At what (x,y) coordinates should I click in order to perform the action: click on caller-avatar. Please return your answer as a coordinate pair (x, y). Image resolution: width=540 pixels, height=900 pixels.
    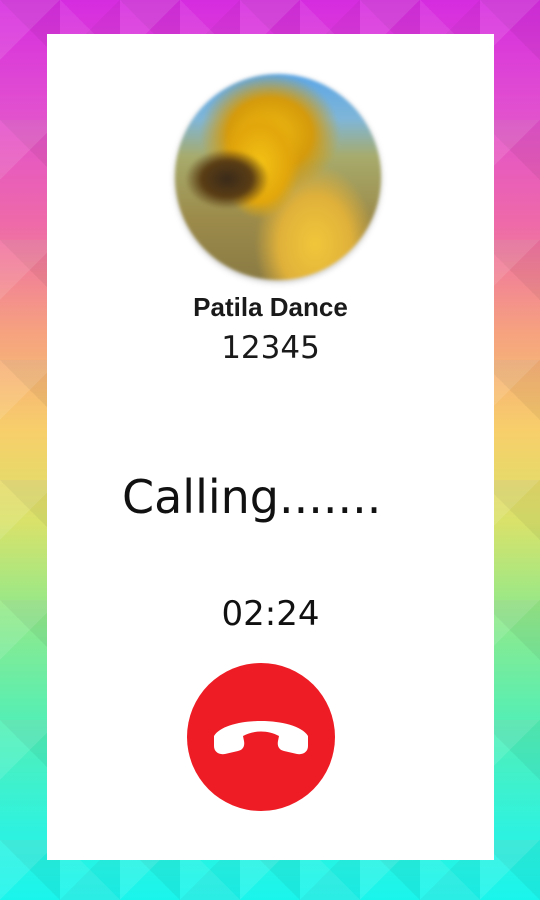
    Looking at the image, I should click on (278, 177).